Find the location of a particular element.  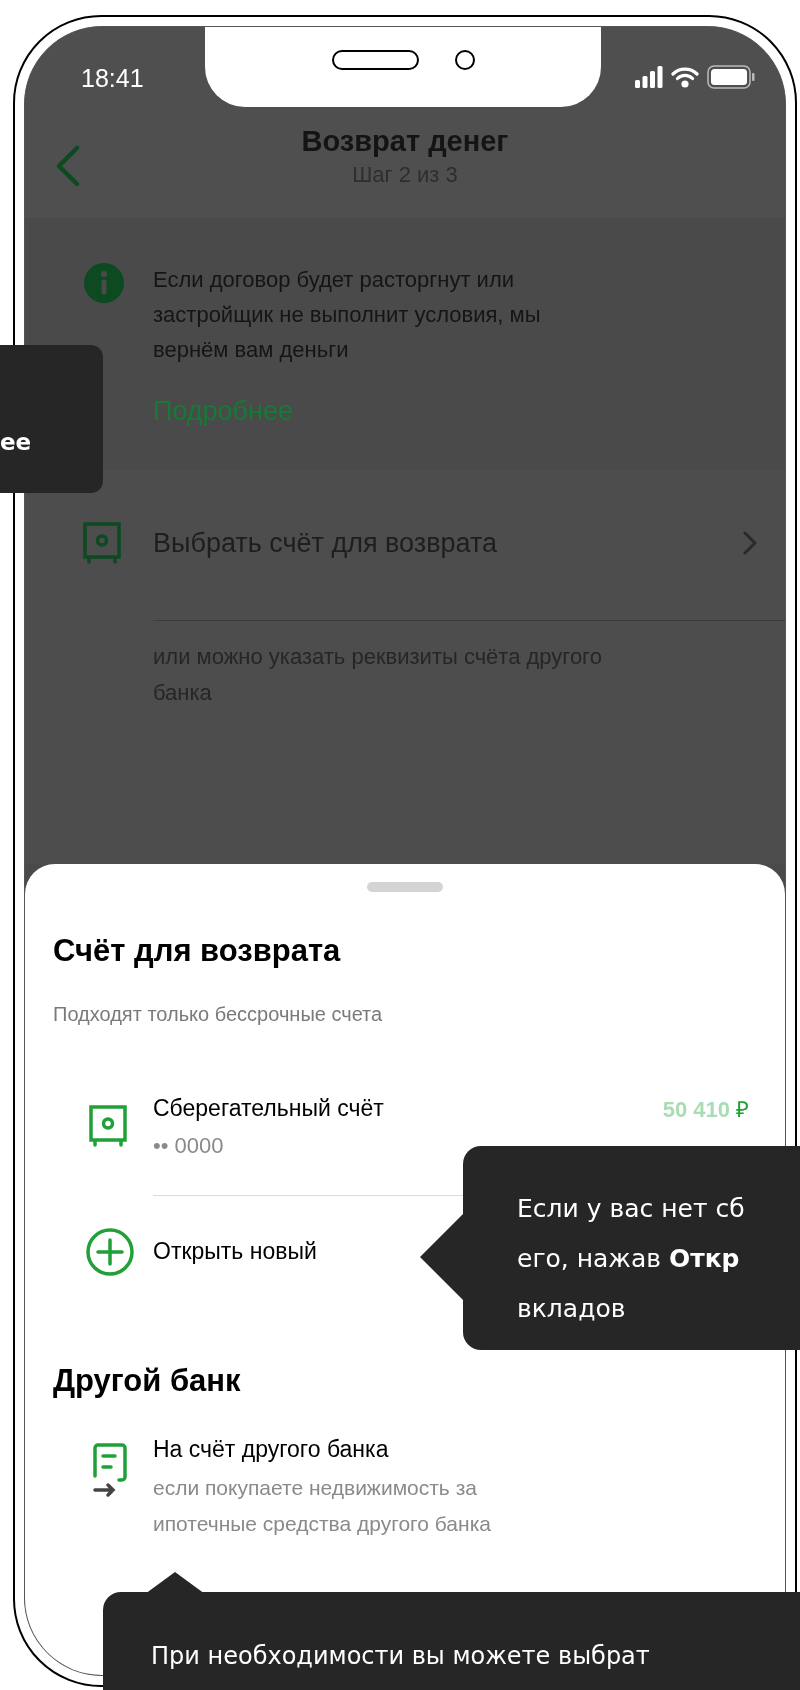

tooltip-text: При необходимости вы можете выбрат is located at coordinates (401, 1656).